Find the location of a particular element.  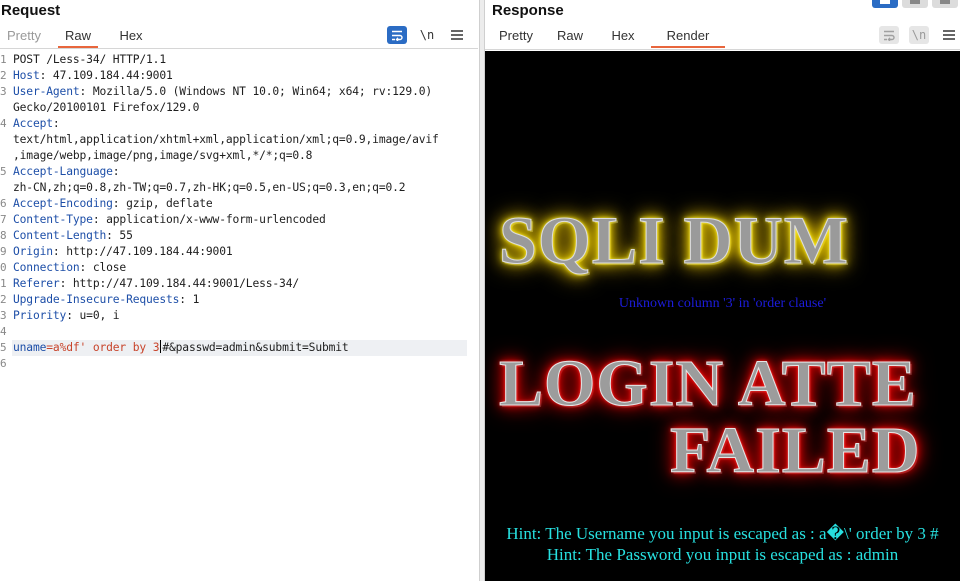

header-name: Accept is located at coordinates (33, 123).